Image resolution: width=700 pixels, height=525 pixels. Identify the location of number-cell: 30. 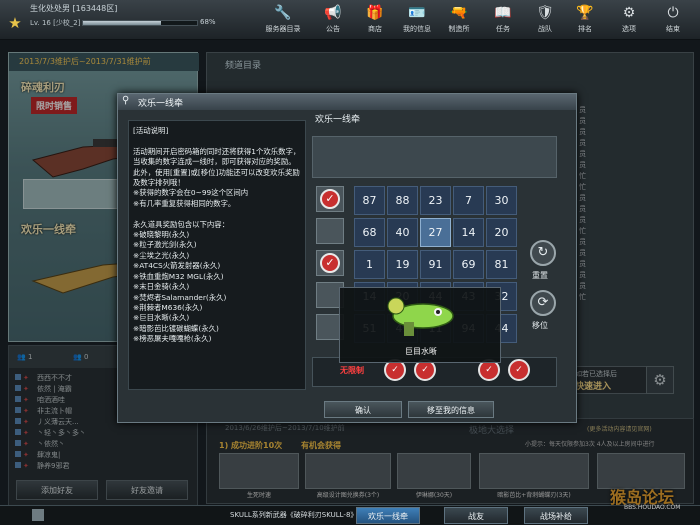
(501, 200).